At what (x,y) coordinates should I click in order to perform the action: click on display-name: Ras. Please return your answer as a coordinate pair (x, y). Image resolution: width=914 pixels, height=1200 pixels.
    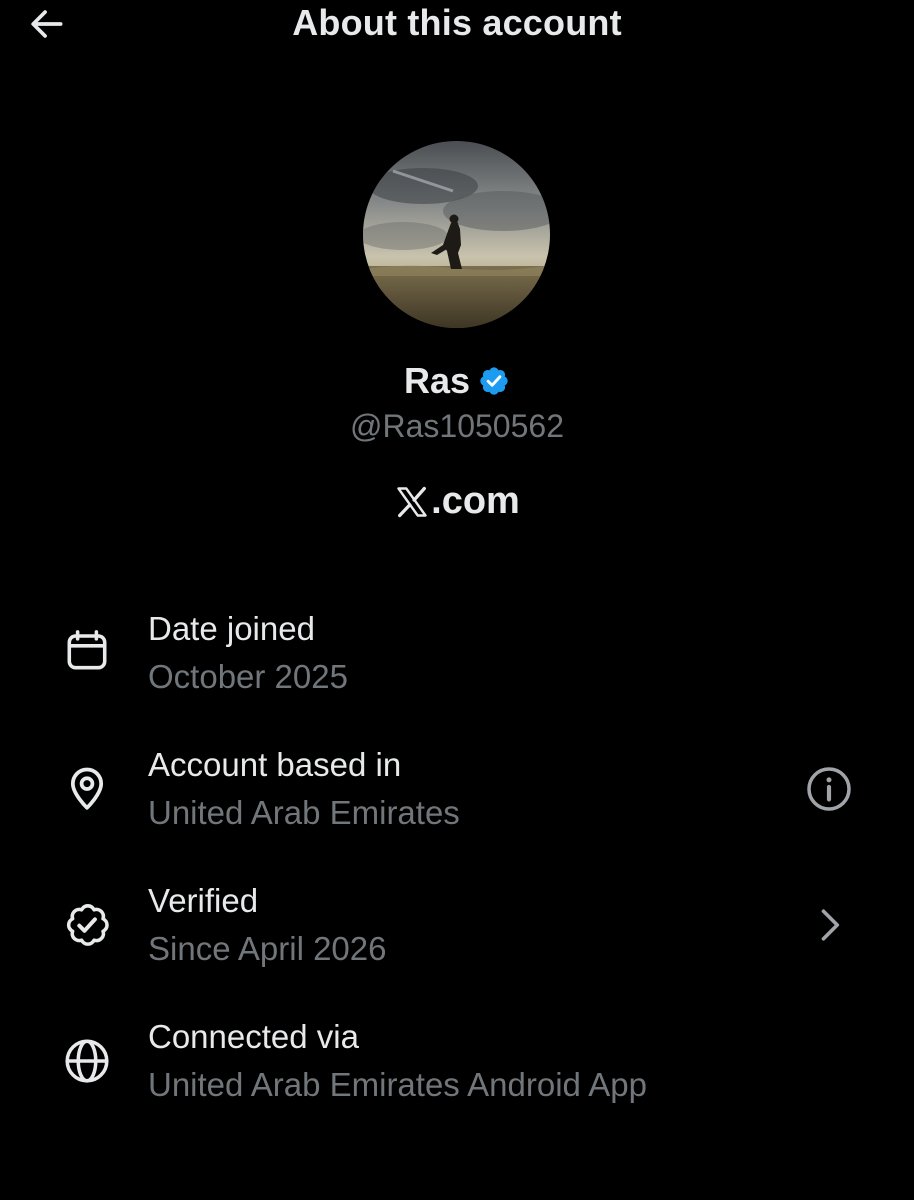
    Looking at the image, I should click on (437, 380).